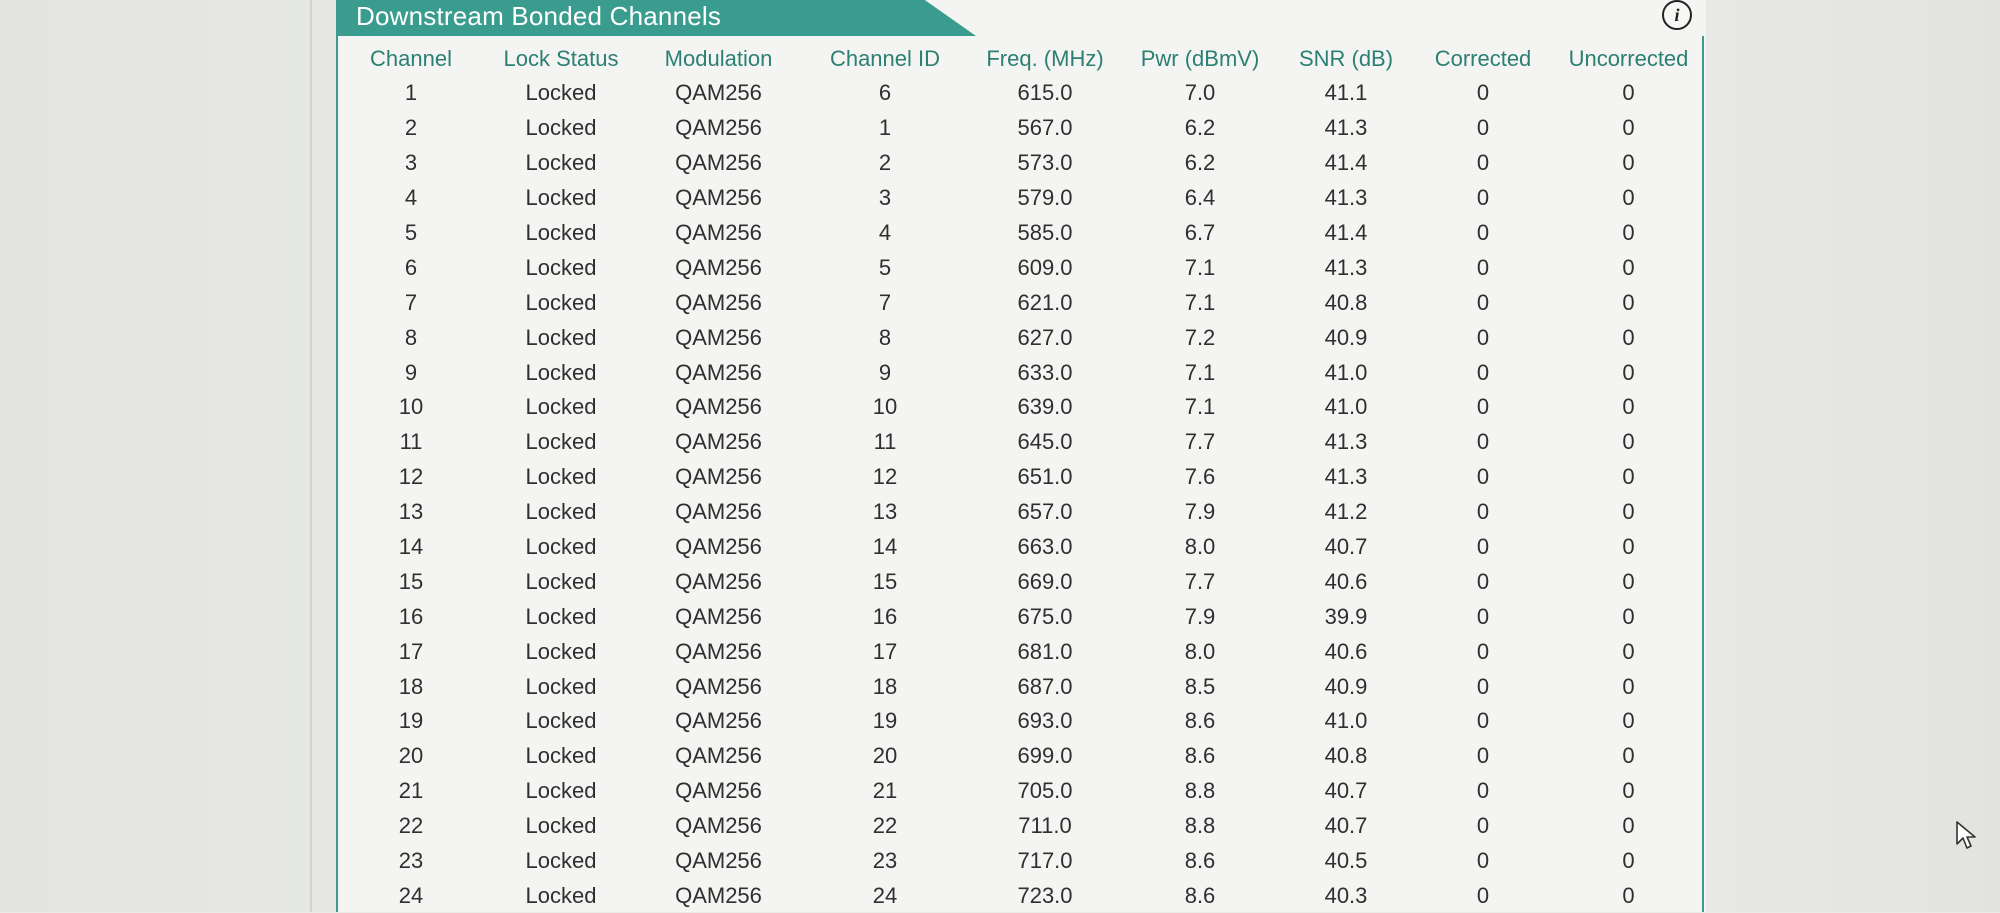 Image resolution: width=2000 pixels, height=913 pixels. Describe the element at coordinates (1346, 407) in the screenshot. I see `cell-snr: 41.0` at that location.